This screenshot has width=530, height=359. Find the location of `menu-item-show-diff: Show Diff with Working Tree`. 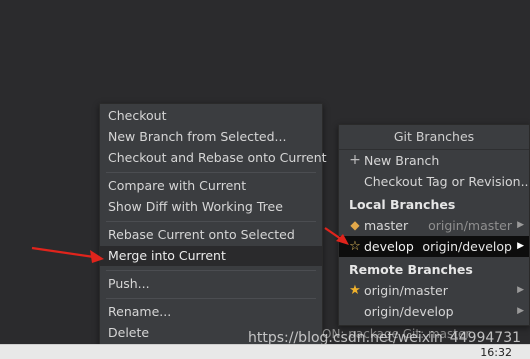

menu-item-show-diff: Show Diff with Working Tree is located at coordinates (211, 207).